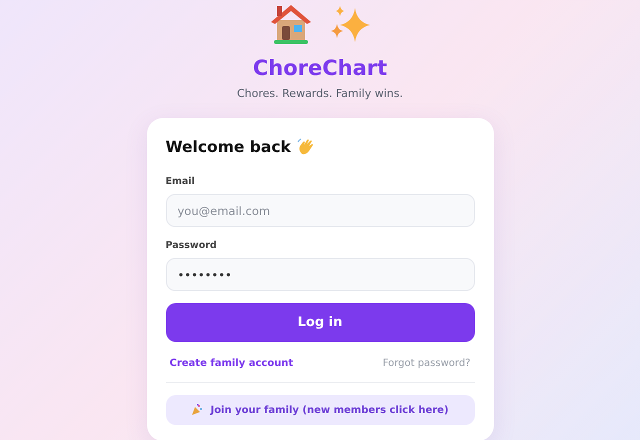 This screenshot has width=640, height=440. Describe the element at coordinates (320, 322) in the screenshot. I see `login-button: Log in` at that location.